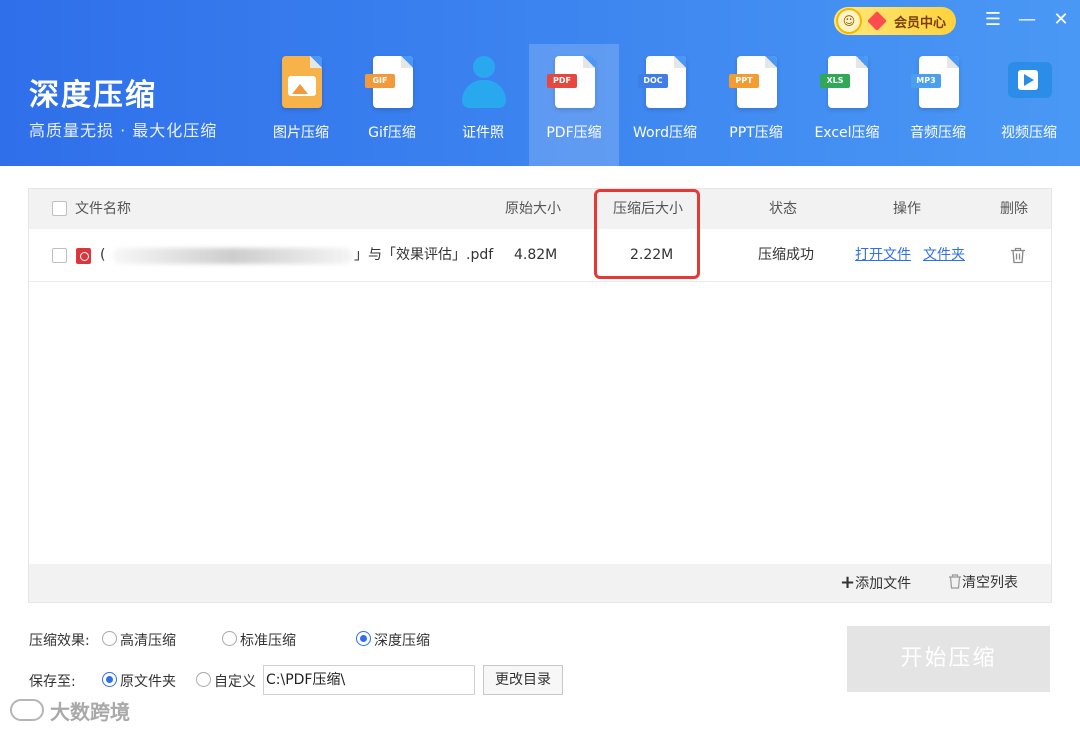 The image size is (1080, 729). What do you see at coordinates (990, 583) in the screenshot?
I see `clear-list-label: 清空列表` at bounding box center [990, 583].